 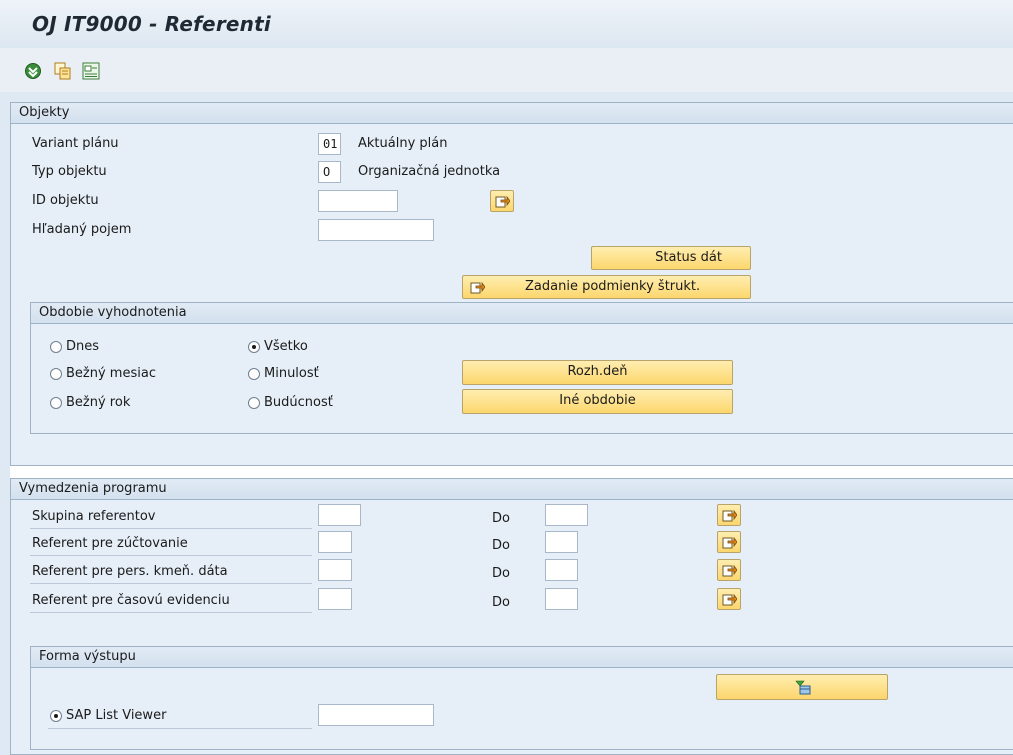 I want to click on selection-options-icon, so click(x=91, y=71).